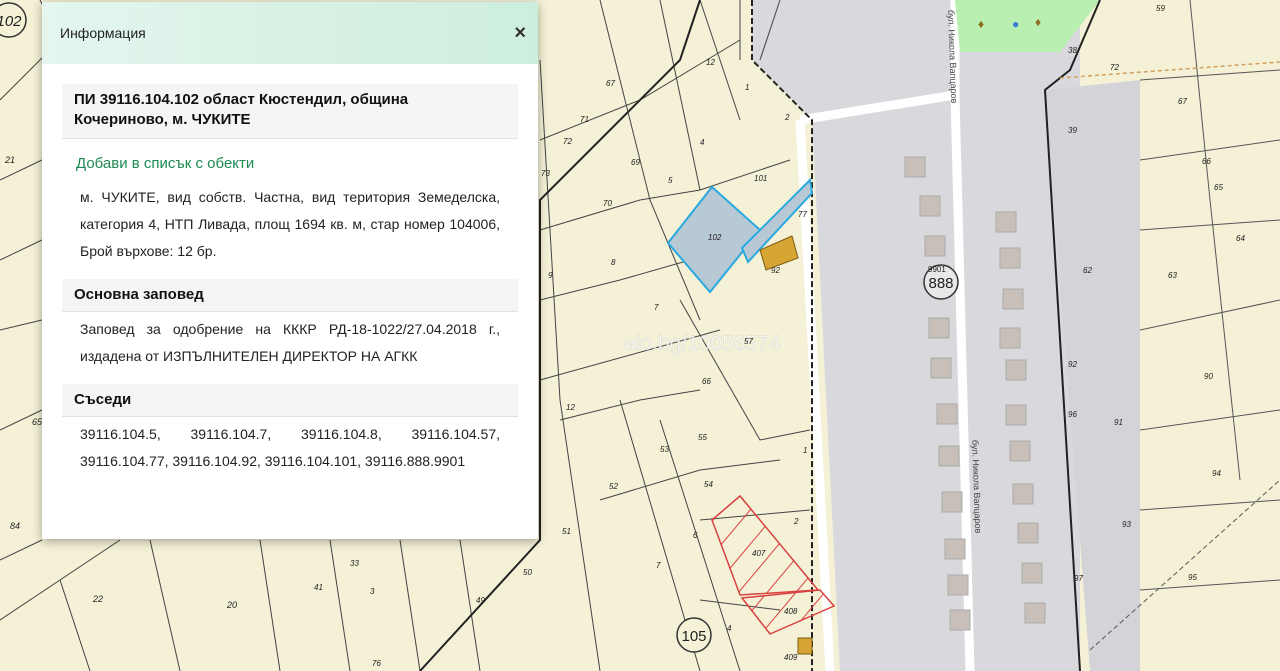 This screenshot has height=671, width=1280. What do you see at coordinates (1216, 473) in the screenshot?
I see `svg-text: 94` at bounding box center [1216, 473].